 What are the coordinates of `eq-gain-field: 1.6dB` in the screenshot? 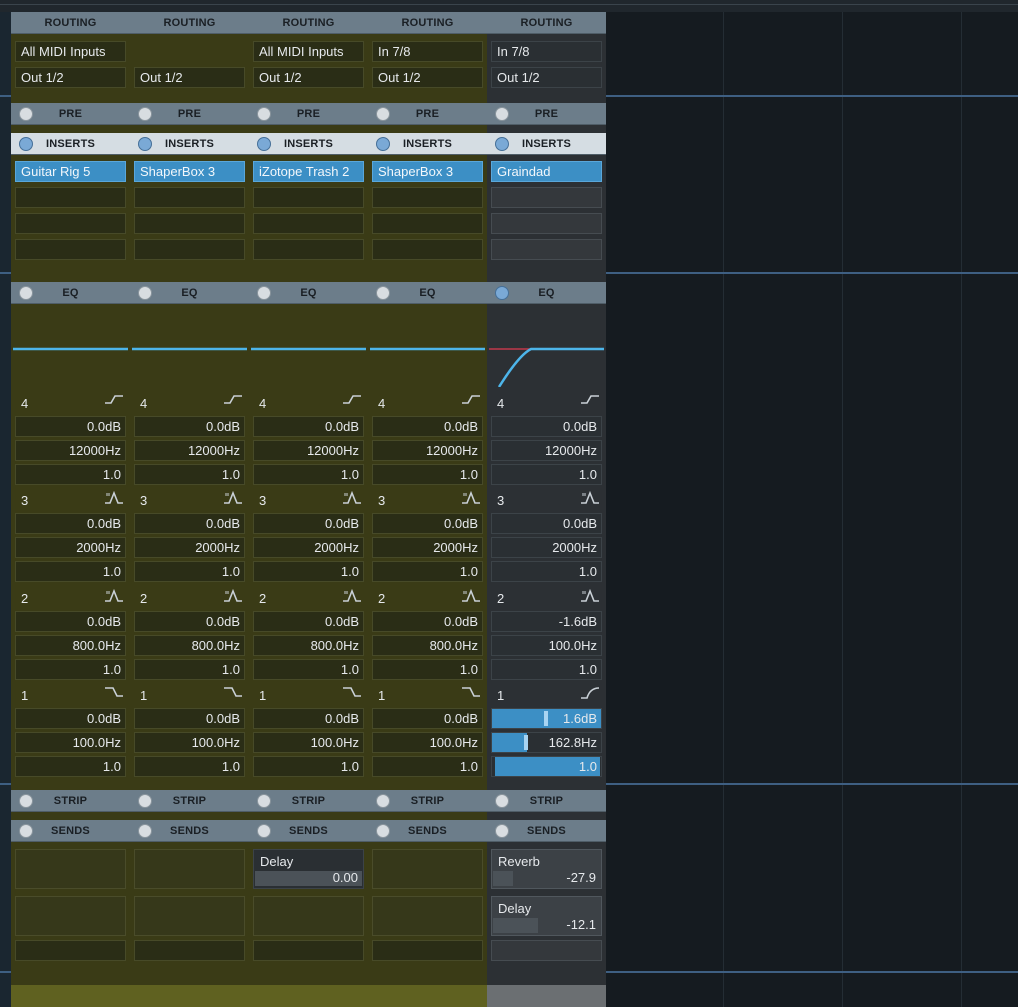 It's located at (546, 718).